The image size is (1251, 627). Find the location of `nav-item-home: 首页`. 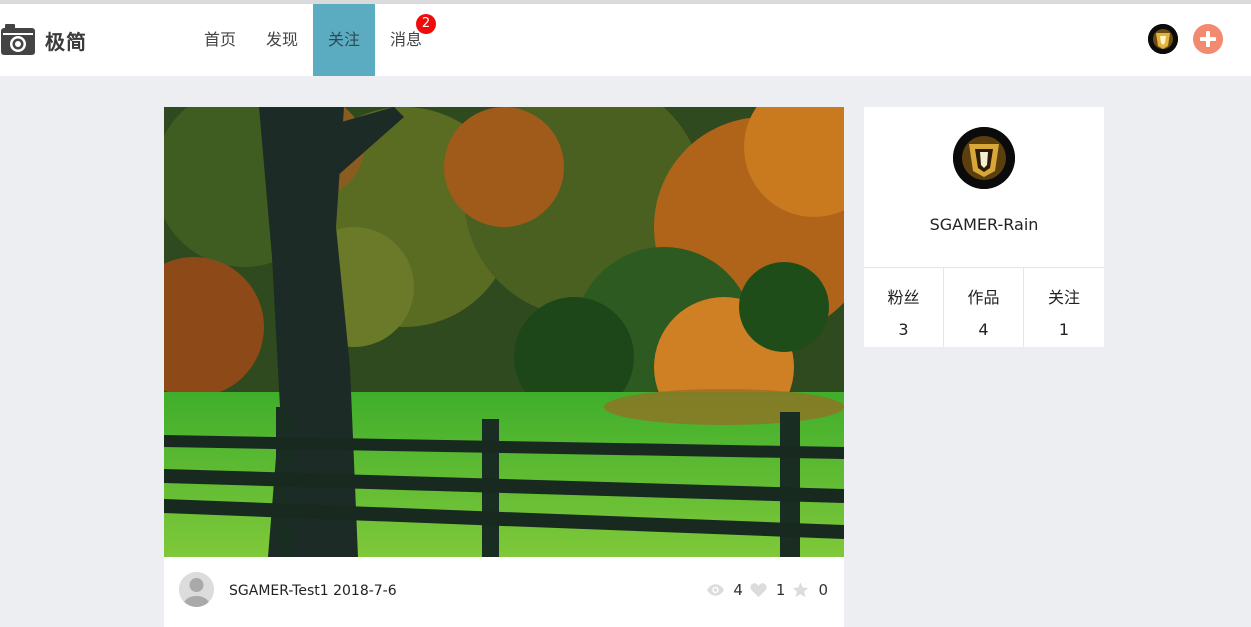

nav-item-home: 首页 is located at coordinates (220, 40).